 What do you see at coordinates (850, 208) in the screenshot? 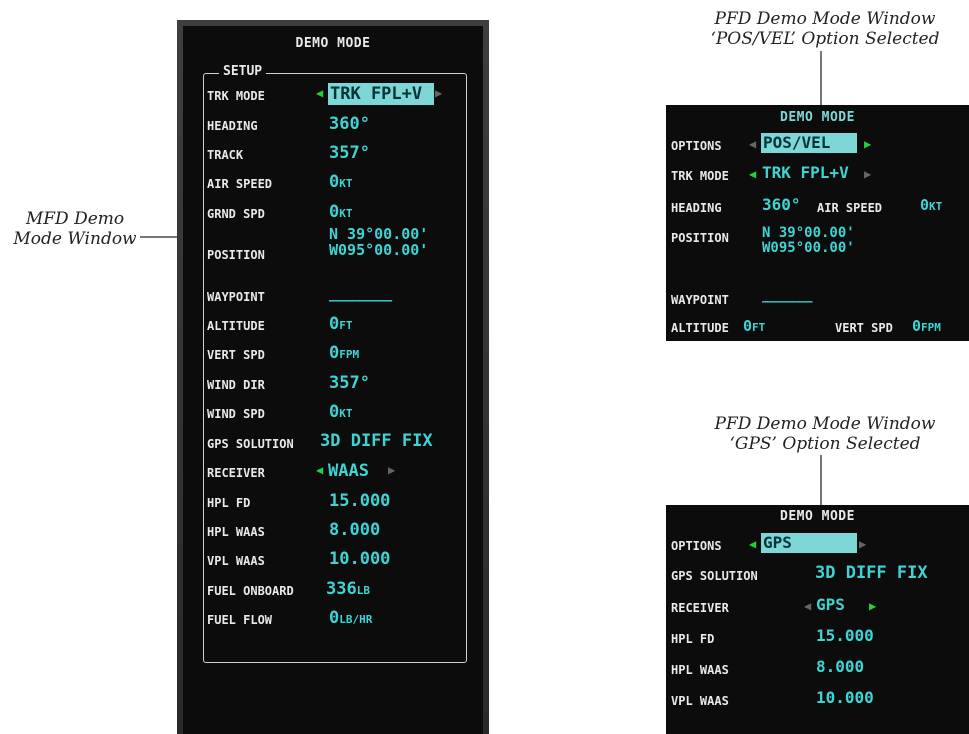
I see `pfd-posvel-air-speed-label: AIR SPEED` at bounding box center [850, 208].